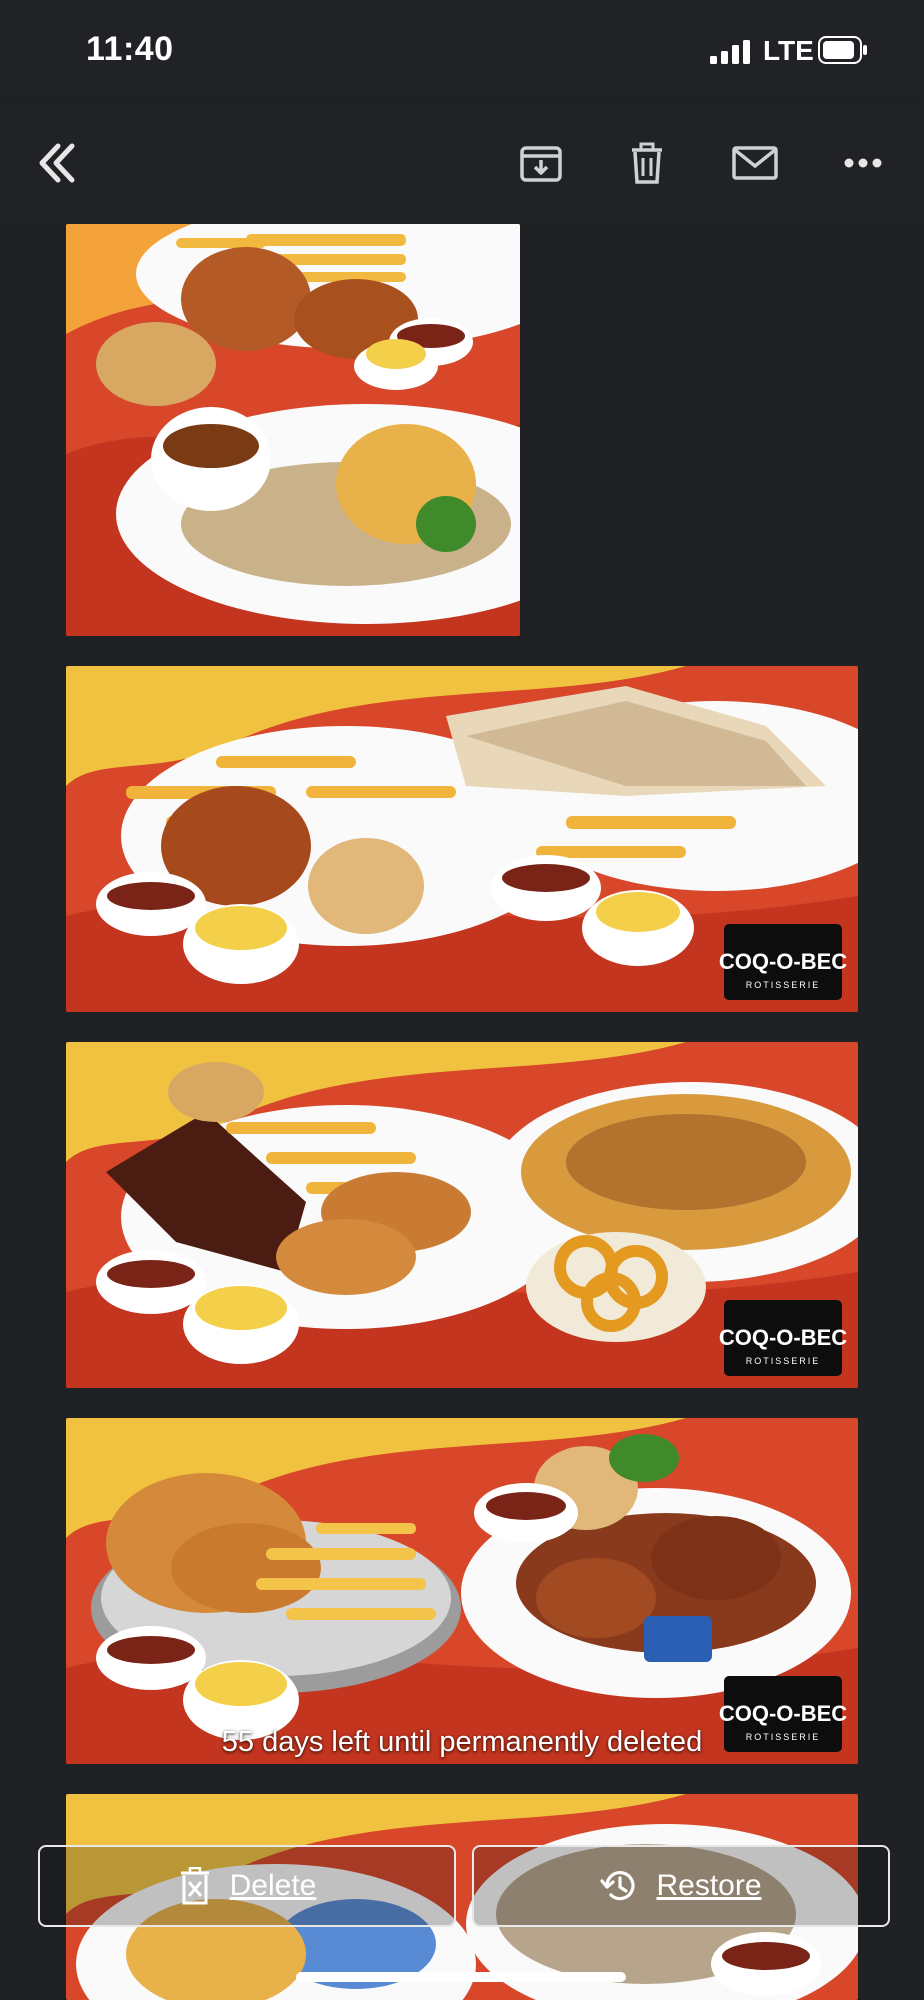 This screenshot has width=924, height=2000. I want to click on back-chevron-icon, so click(57, 163).